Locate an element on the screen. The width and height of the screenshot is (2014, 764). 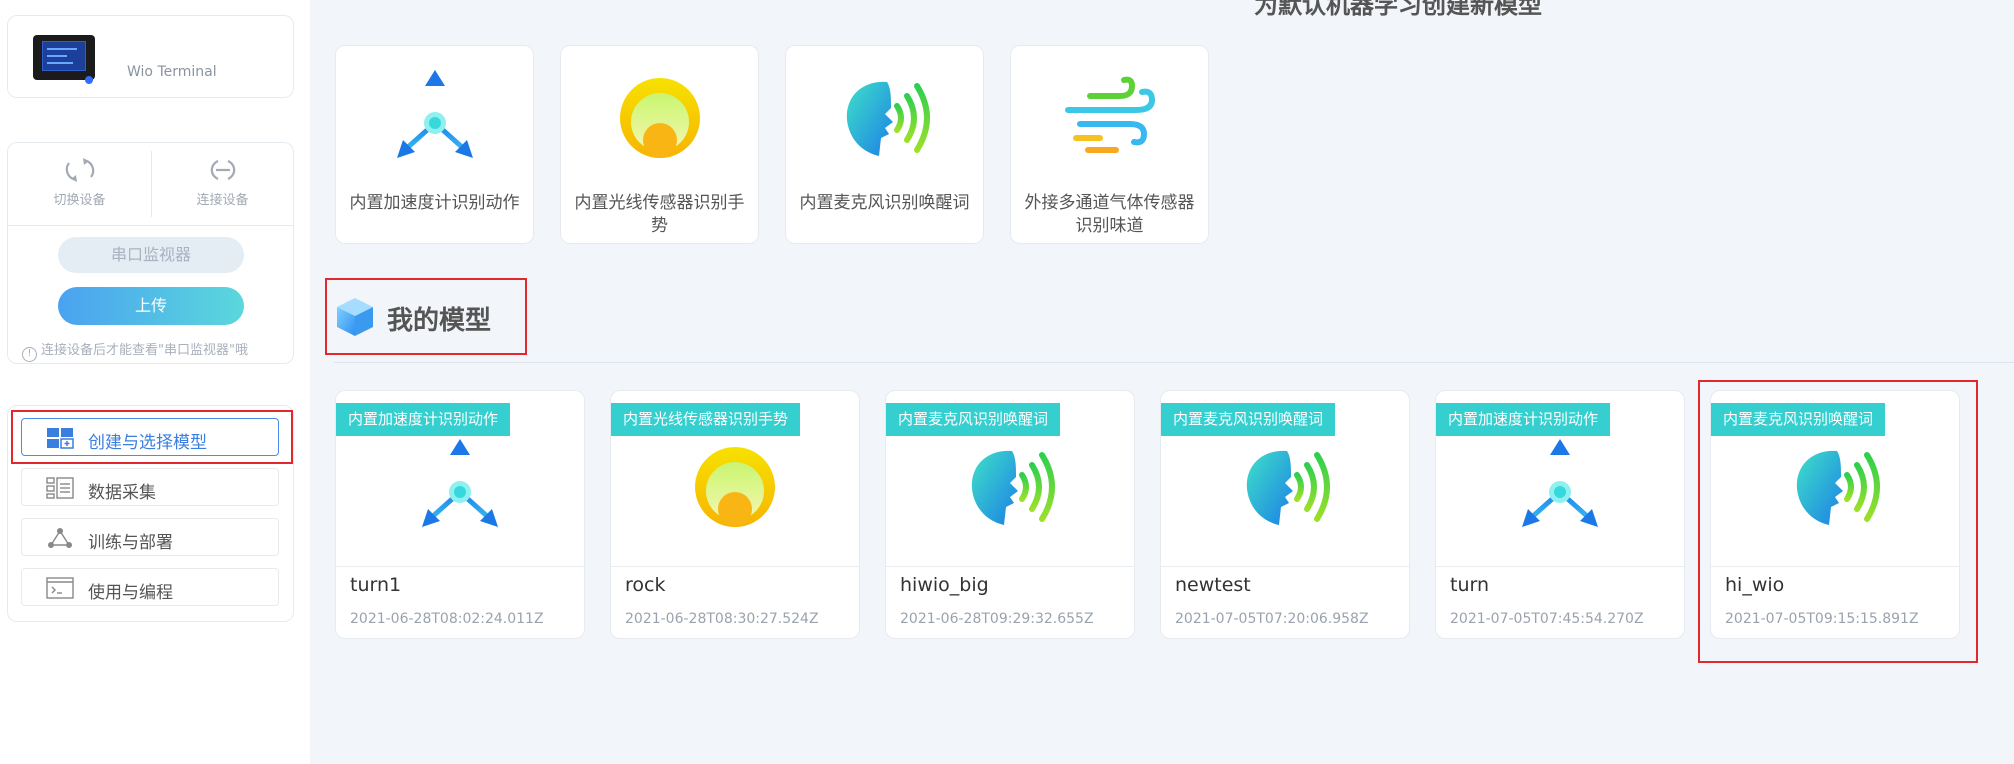
model-name: hiwio_big is located at coordinates (944, 585).